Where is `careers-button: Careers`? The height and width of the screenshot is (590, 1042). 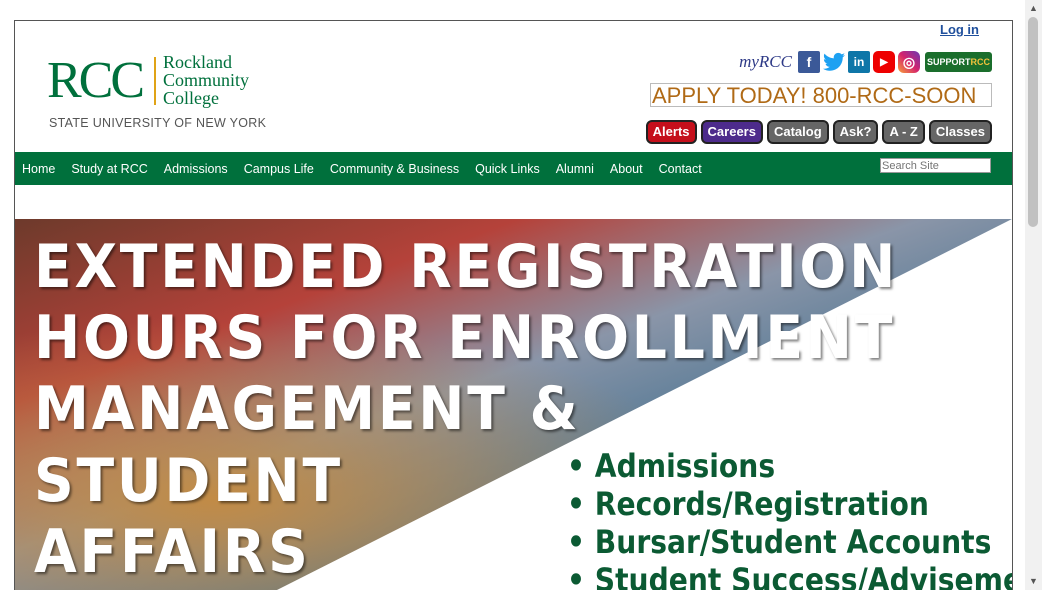 careers-button: Careers is located at coordinates (731, 132).